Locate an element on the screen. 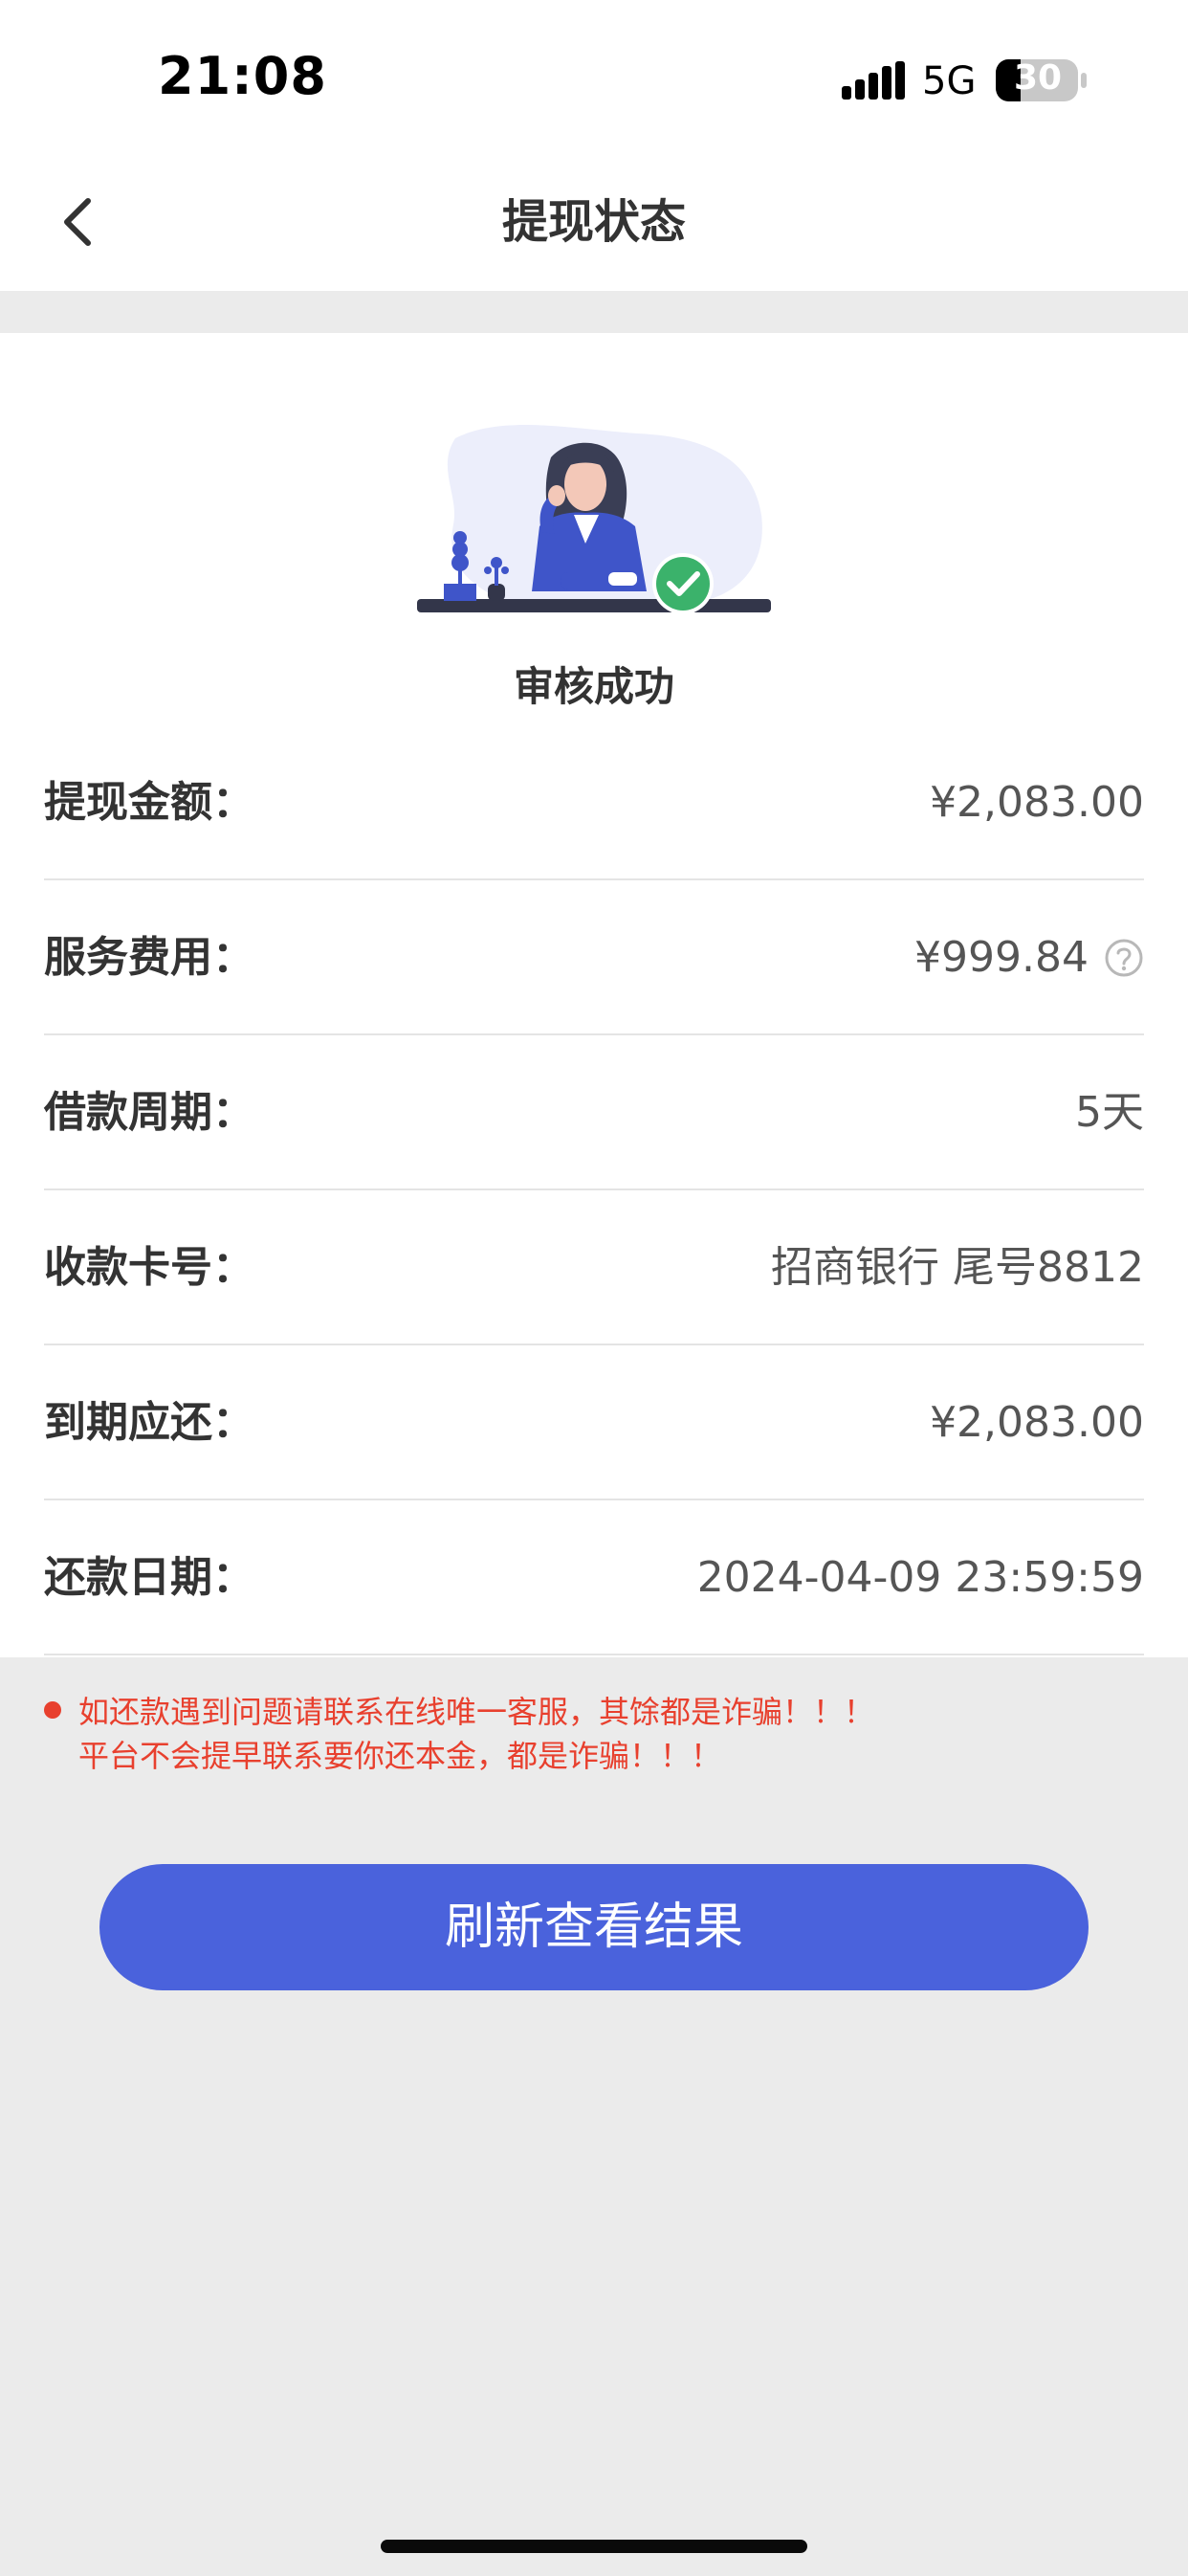  network-label: 5G is located at coordinates (949, 81).